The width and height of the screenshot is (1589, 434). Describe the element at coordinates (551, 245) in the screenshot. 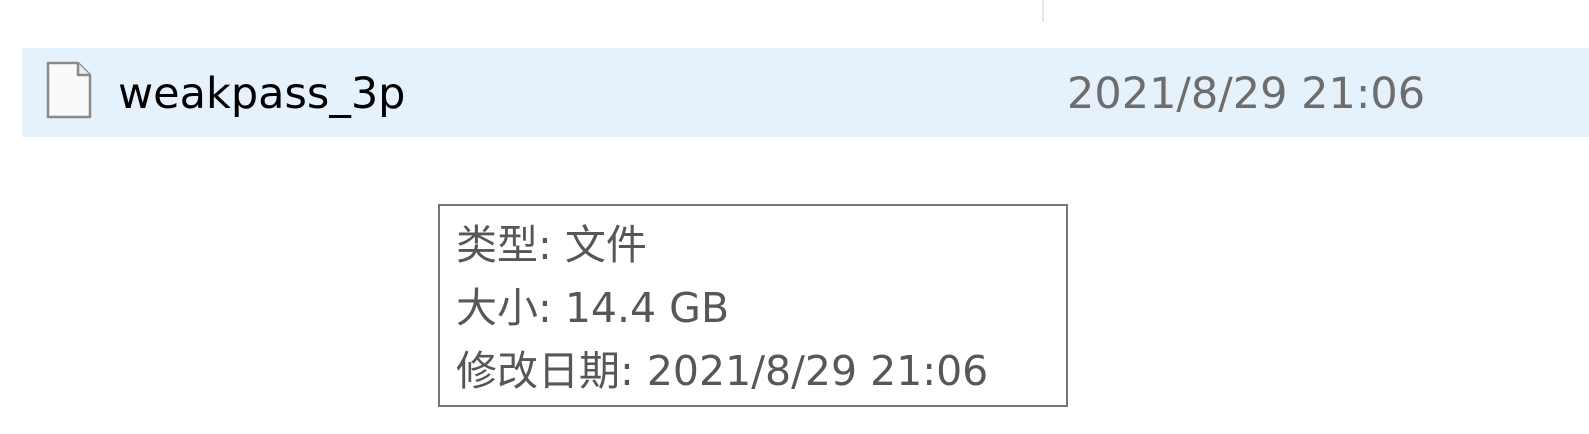

I see `tooltip-type: 类型: 文件` at that location.